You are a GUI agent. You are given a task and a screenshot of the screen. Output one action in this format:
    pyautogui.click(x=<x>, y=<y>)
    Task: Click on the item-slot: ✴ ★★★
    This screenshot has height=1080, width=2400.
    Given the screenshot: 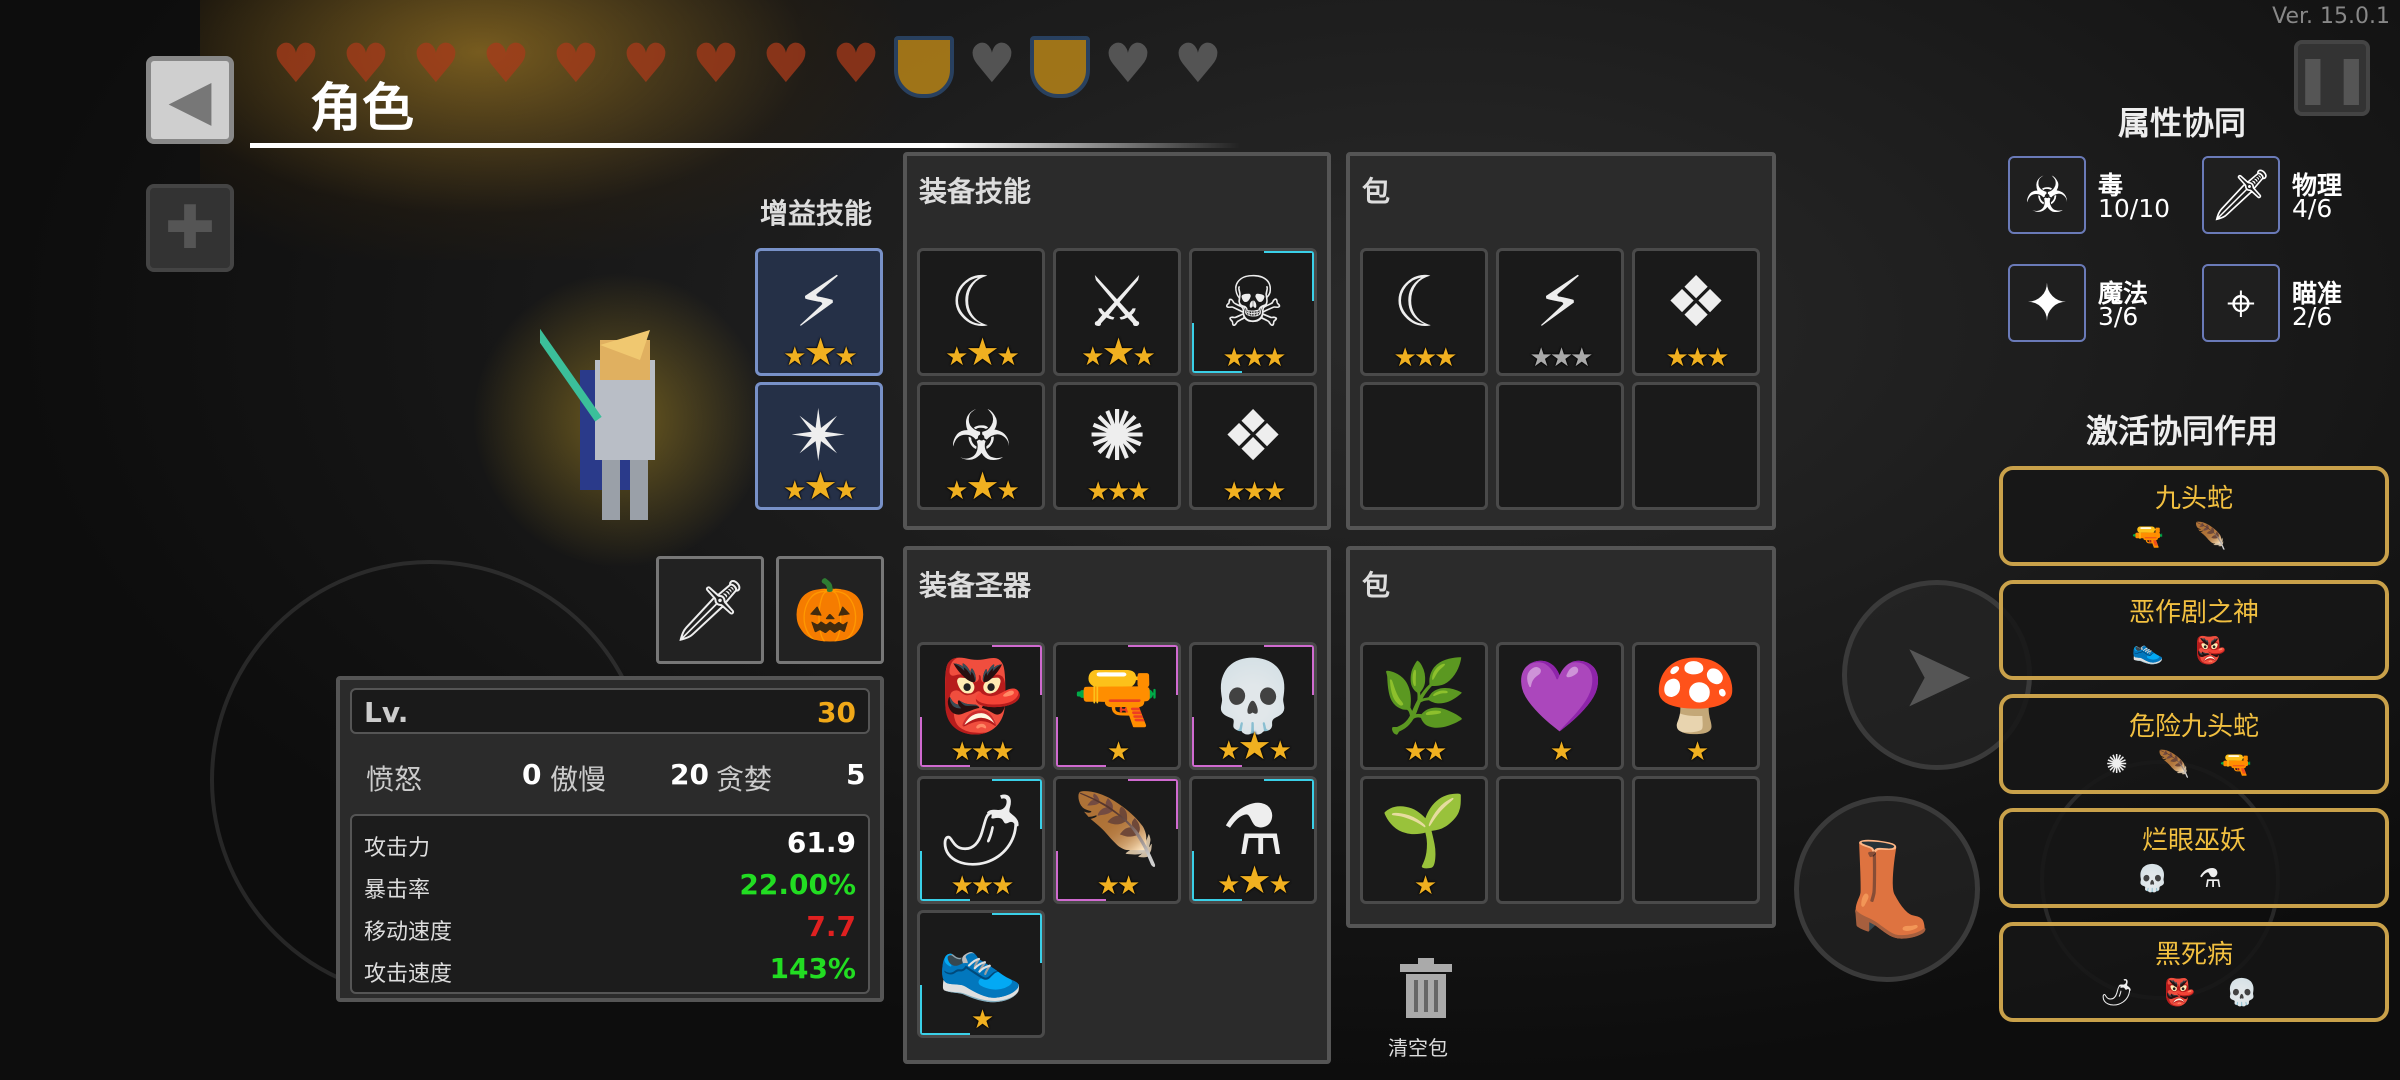 What is the action you would take?
    pyautogui.click(x=819, y=446)
    